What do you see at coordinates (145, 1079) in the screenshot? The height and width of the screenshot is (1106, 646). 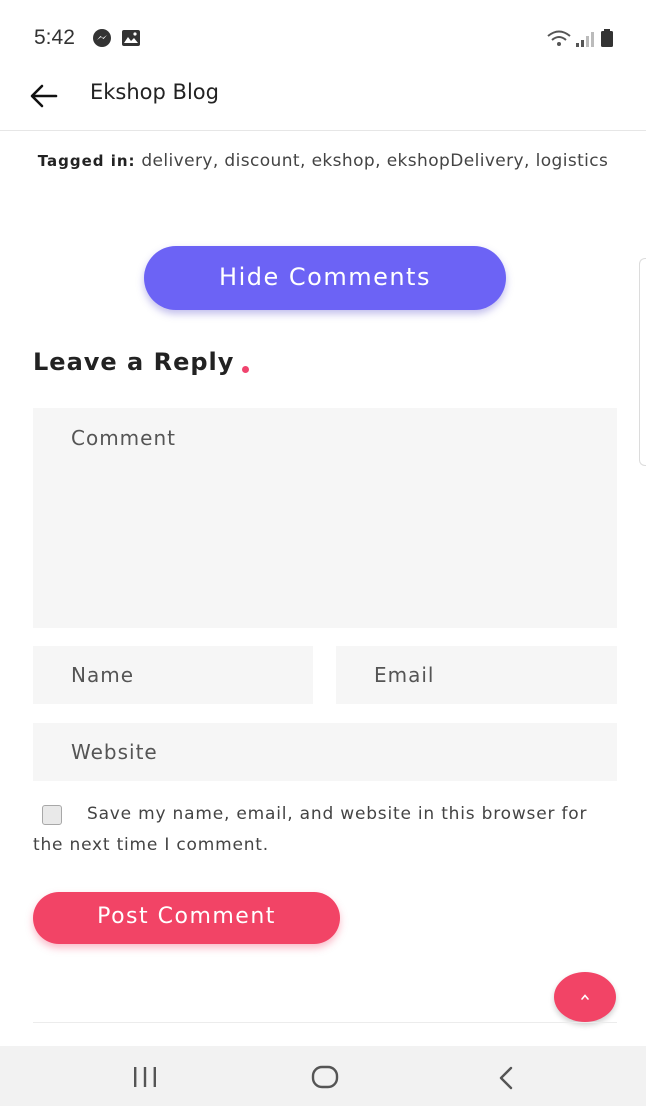 I see `recent-apps-icon` at bounding box center [145, 1079].